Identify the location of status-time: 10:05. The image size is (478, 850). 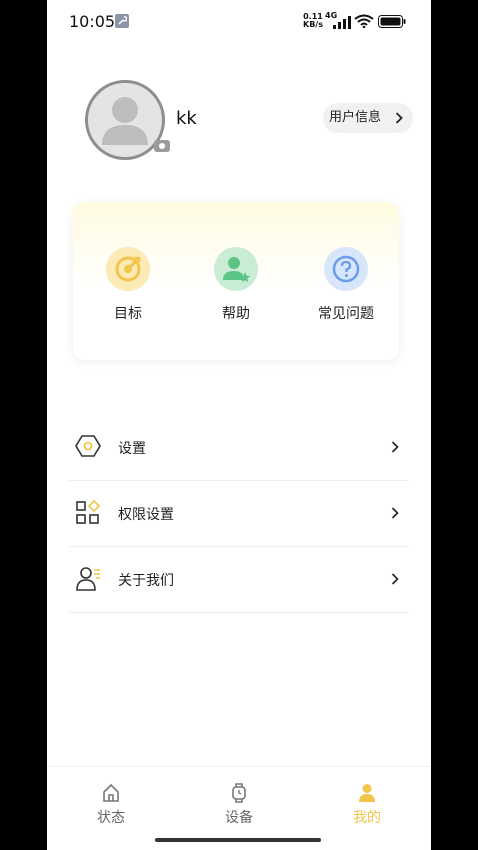
(92, 21).